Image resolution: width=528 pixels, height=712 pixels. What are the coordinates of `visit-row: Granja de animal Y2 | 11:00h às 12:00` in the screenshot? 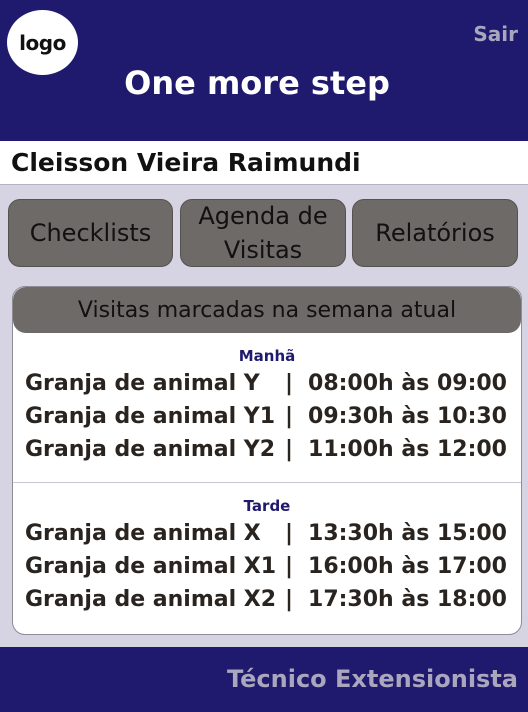 It's located at (267, 453).